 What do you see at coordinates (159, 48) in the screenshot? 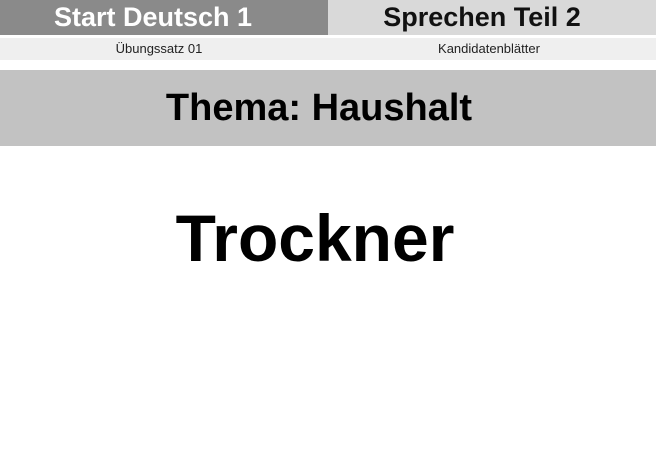
I see `set-label: Übungssatz 01` at bounding box center [159, 48].